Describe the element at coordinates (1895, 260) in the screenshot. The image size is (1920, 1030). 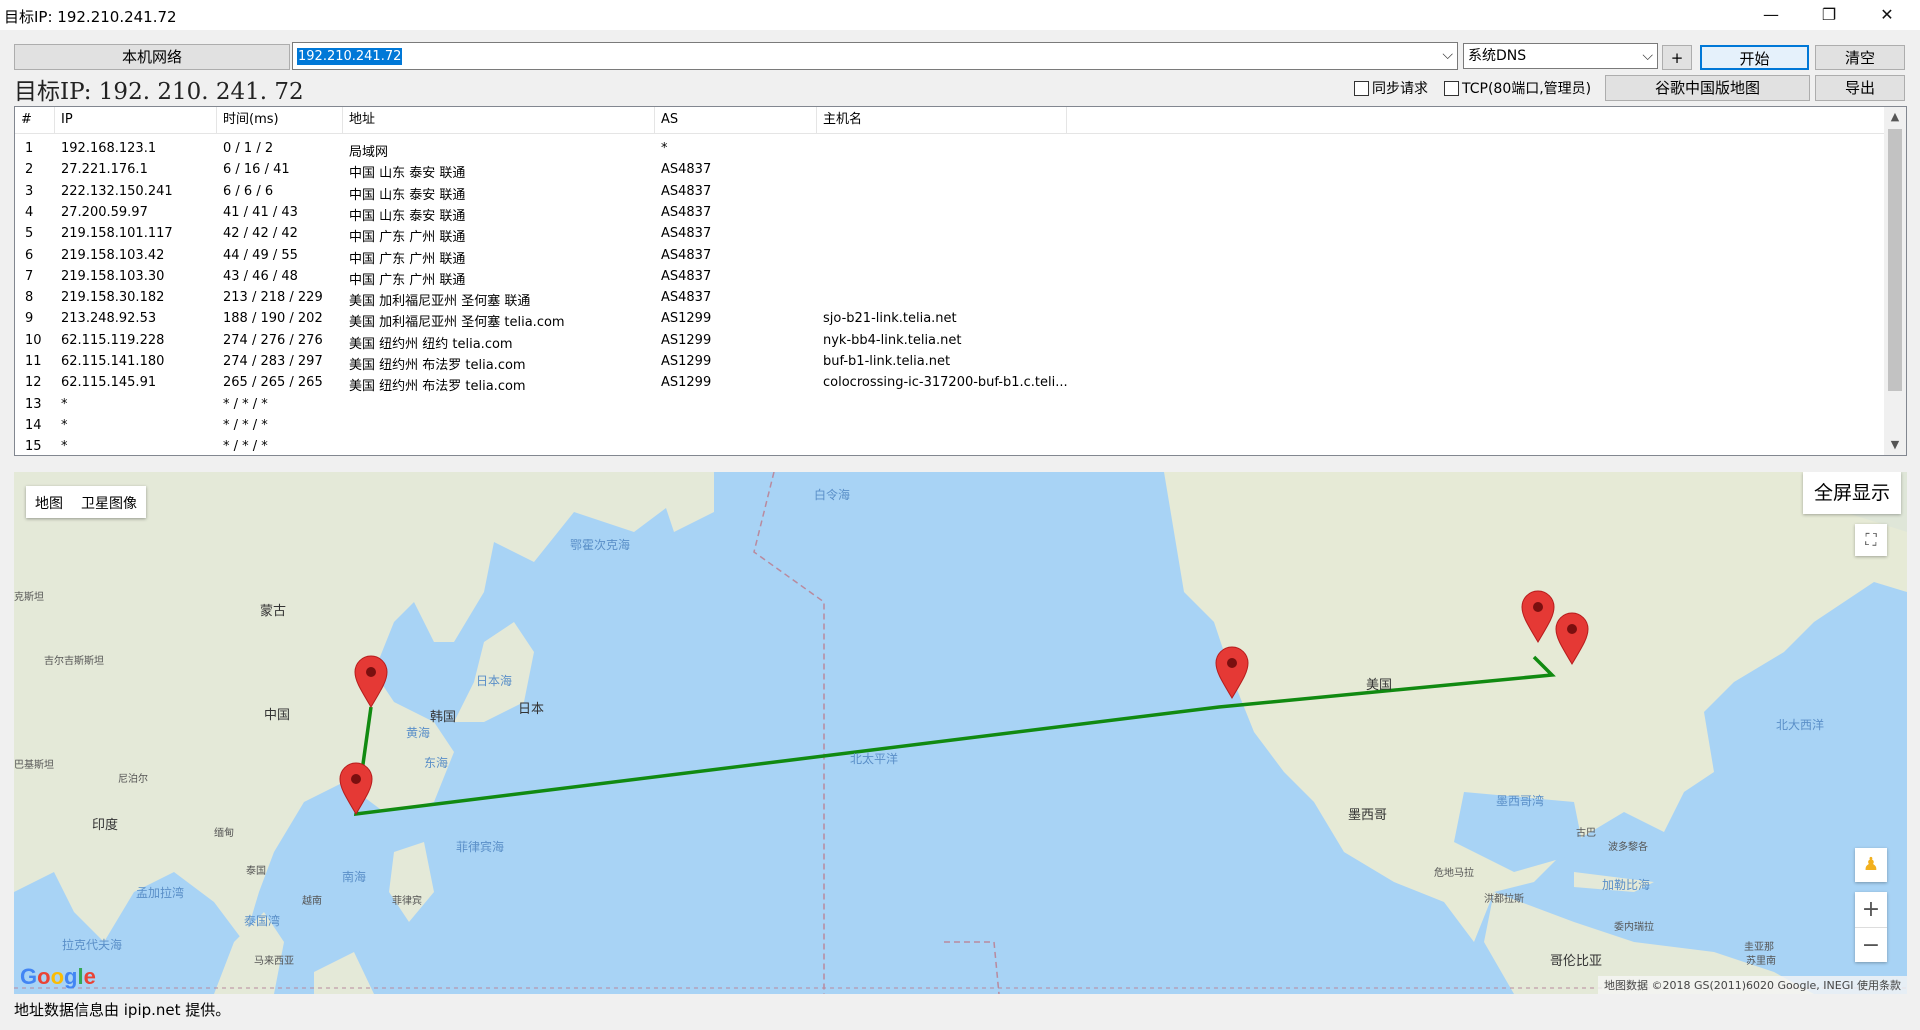
I see `scrollbar-thumb` at that location.